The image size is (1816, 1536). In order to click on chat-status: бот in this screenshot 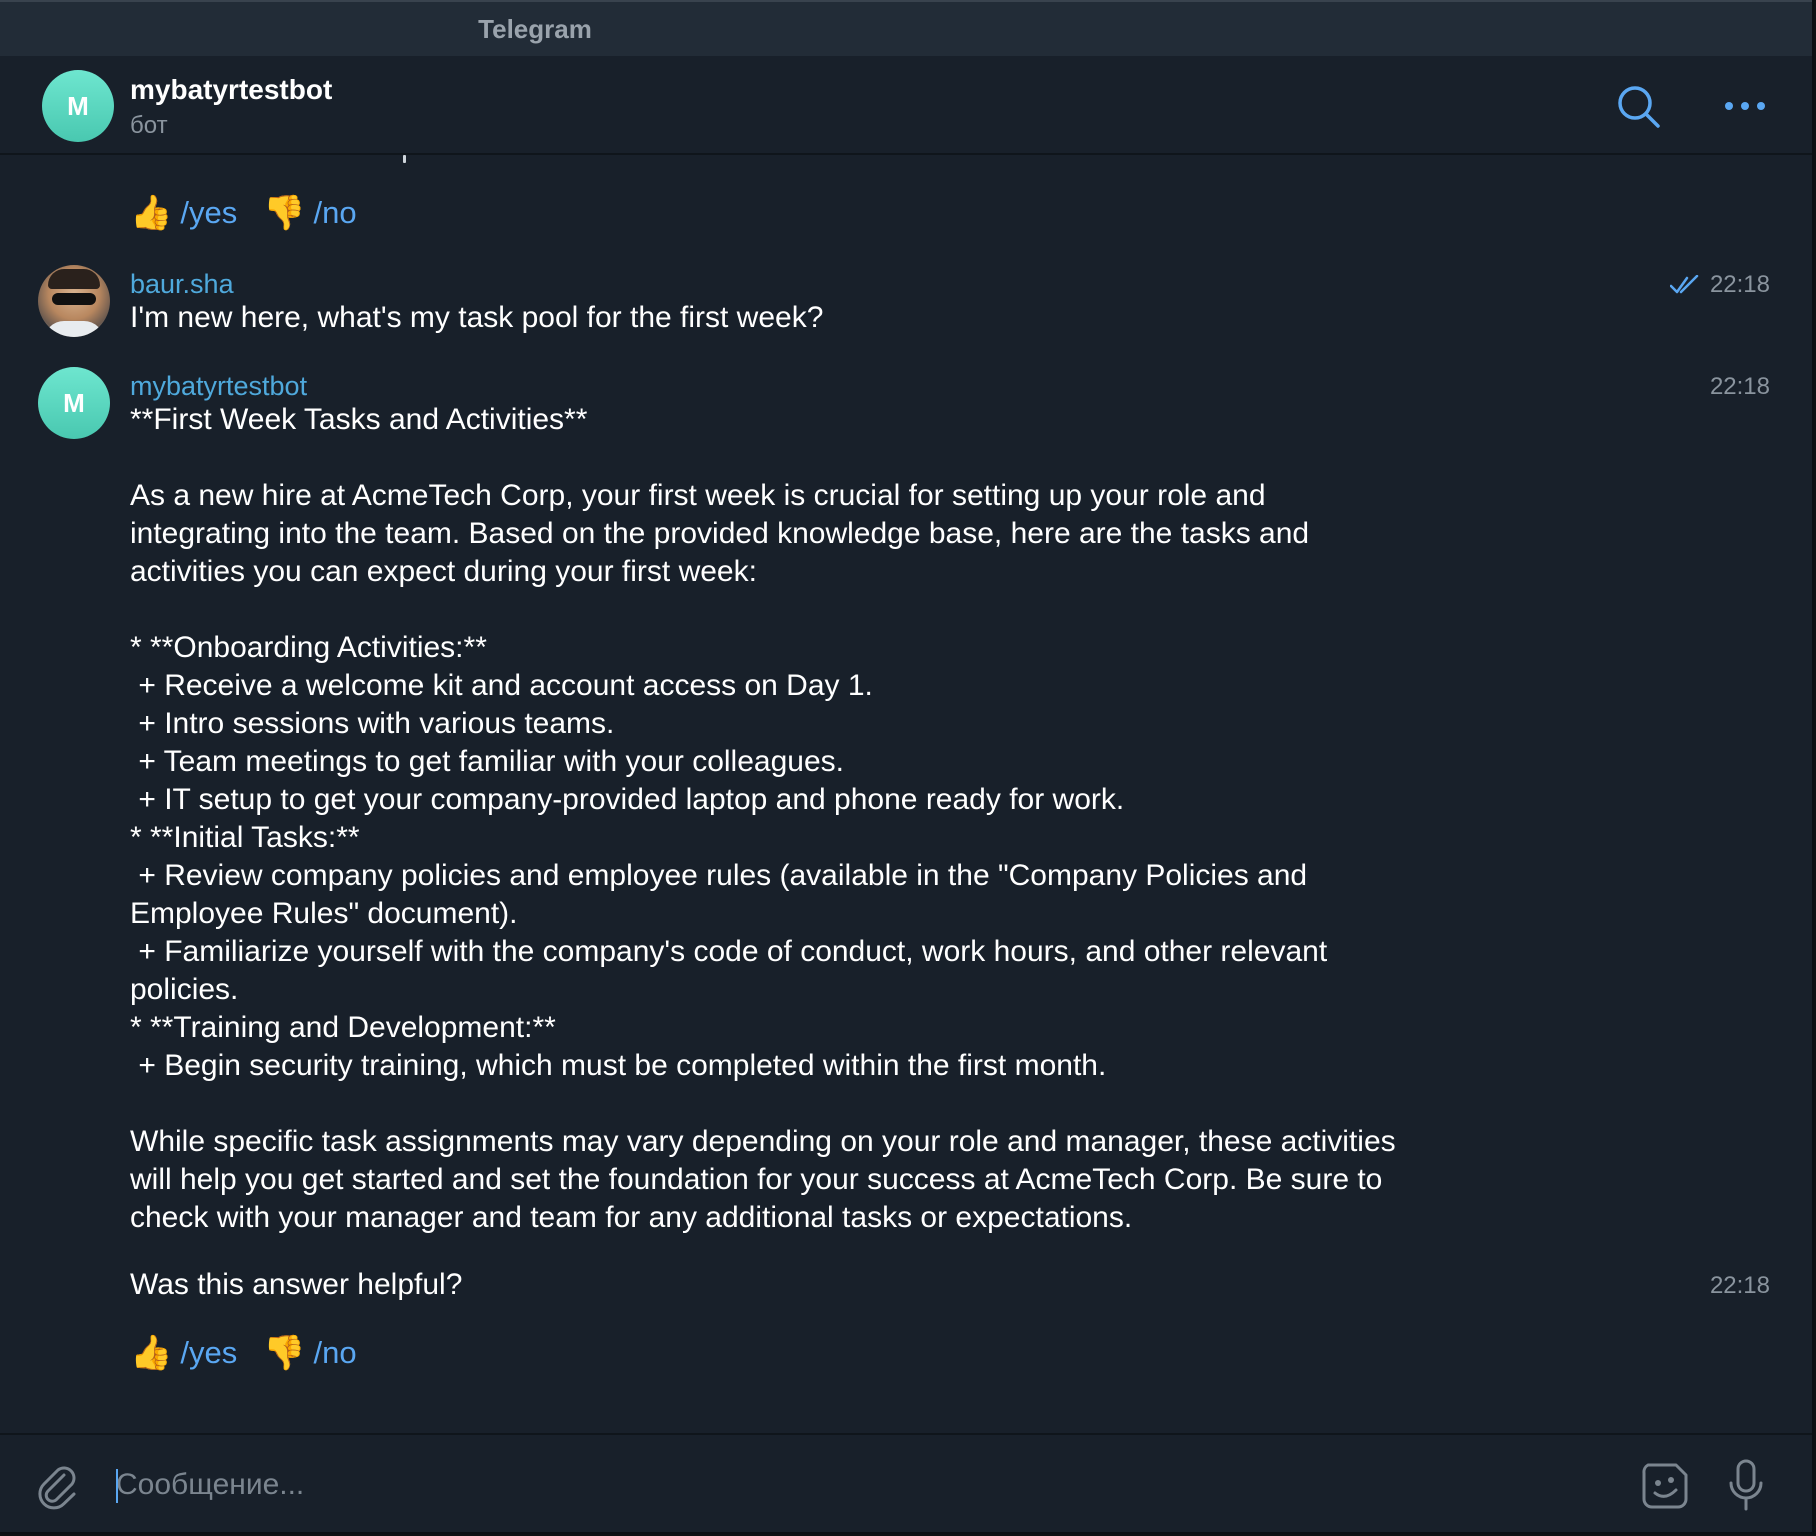, I will do `click(149, 125)`.